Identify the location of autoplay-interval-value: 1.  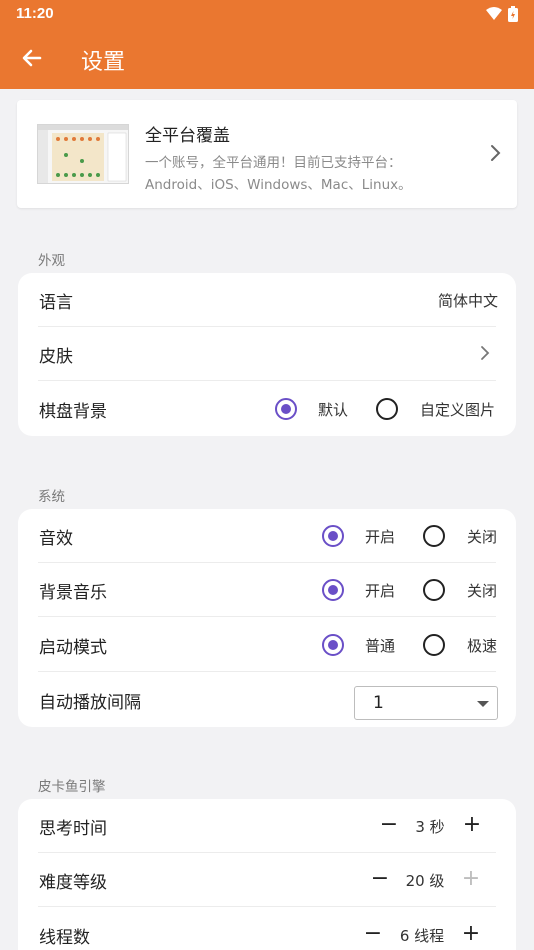
(378, 703).